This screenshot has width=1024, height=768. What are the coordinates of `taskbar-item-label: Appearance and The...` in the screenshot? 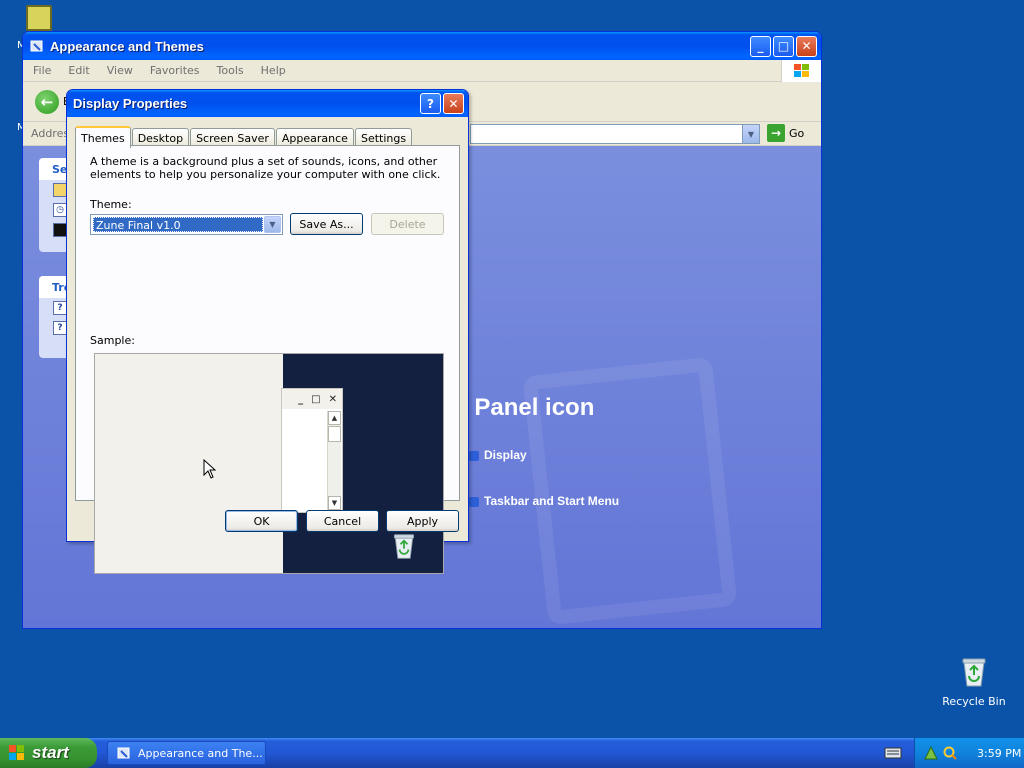 It's located at (200, 753).